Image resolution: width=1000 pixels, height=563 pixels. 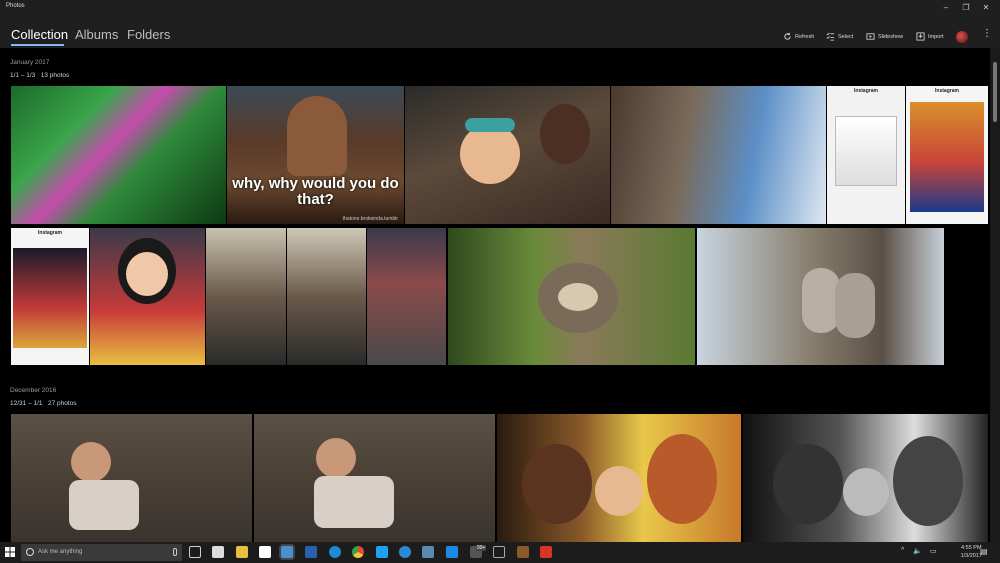 I want to click on refresh-label: Refresh, so click(x=805, y=36).